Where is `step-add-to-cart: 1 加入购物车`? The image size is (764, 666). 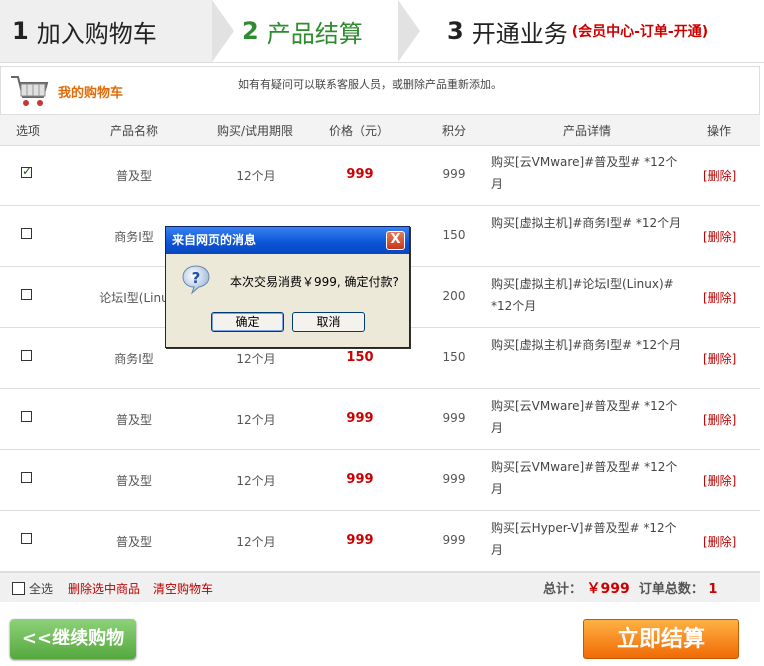
step-add-to-cart: 1 加入购物车 is located at coordinates (112, 31).